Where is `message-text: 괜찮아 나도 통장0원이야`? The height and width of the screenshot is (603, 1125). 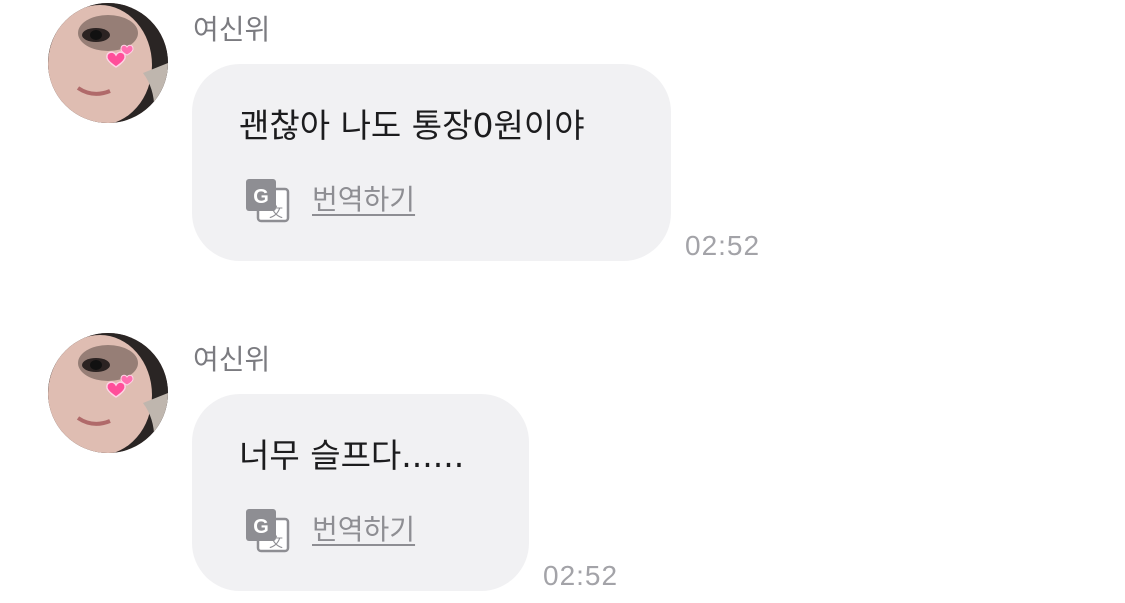
message-text: 괜찮아 나도 통장0원이야 is located at coordinates (412, 125).